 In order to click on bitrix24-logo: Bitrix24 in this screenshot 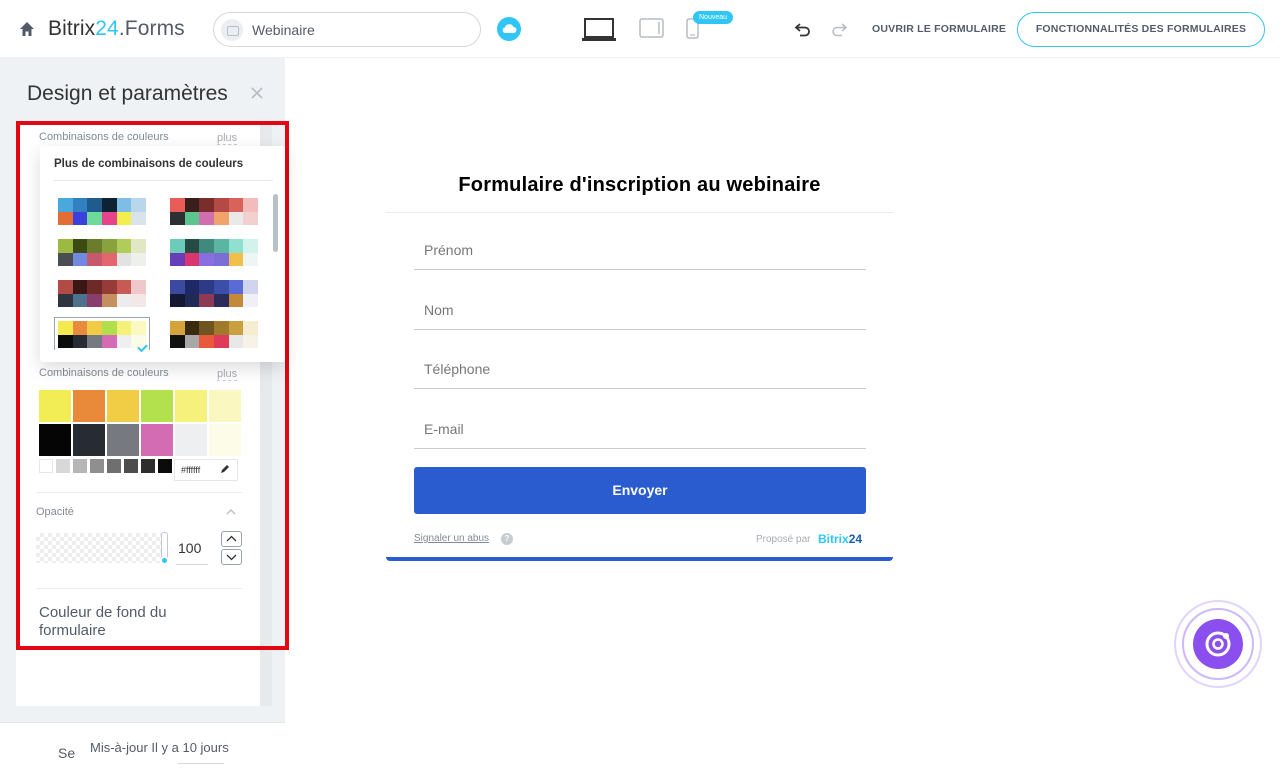, I will do `click(840, 539)`.